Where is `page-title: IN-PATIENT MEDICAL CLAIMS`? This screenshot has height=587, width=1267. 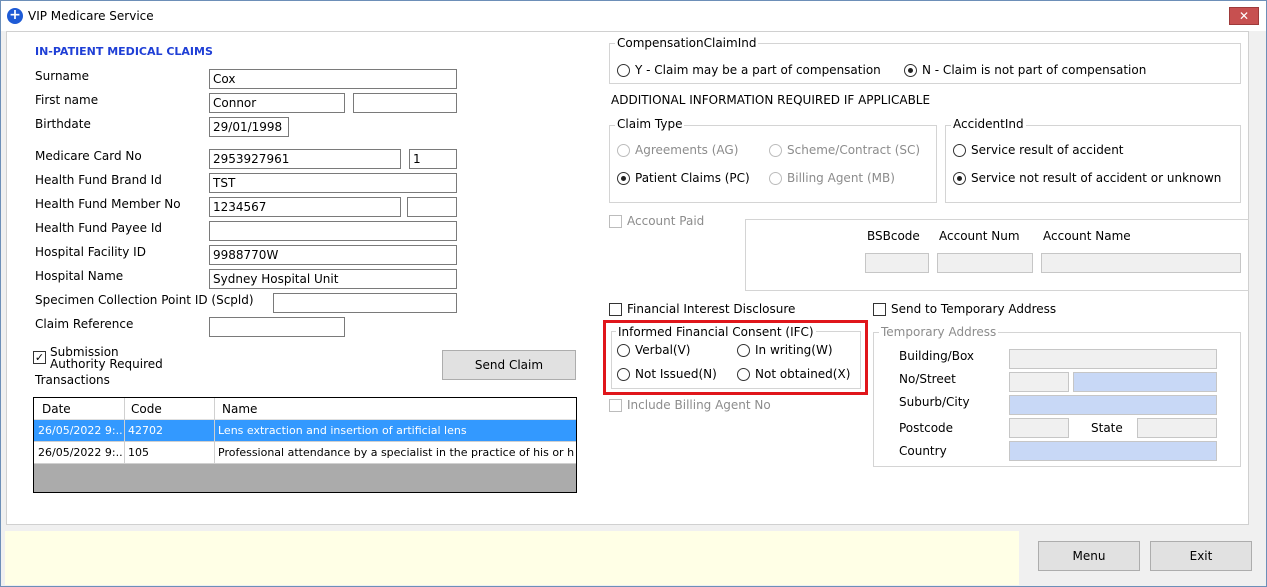
page-title: IN-PATIENT MEDICAL CLAIMS is located at coordinates (124, 51).